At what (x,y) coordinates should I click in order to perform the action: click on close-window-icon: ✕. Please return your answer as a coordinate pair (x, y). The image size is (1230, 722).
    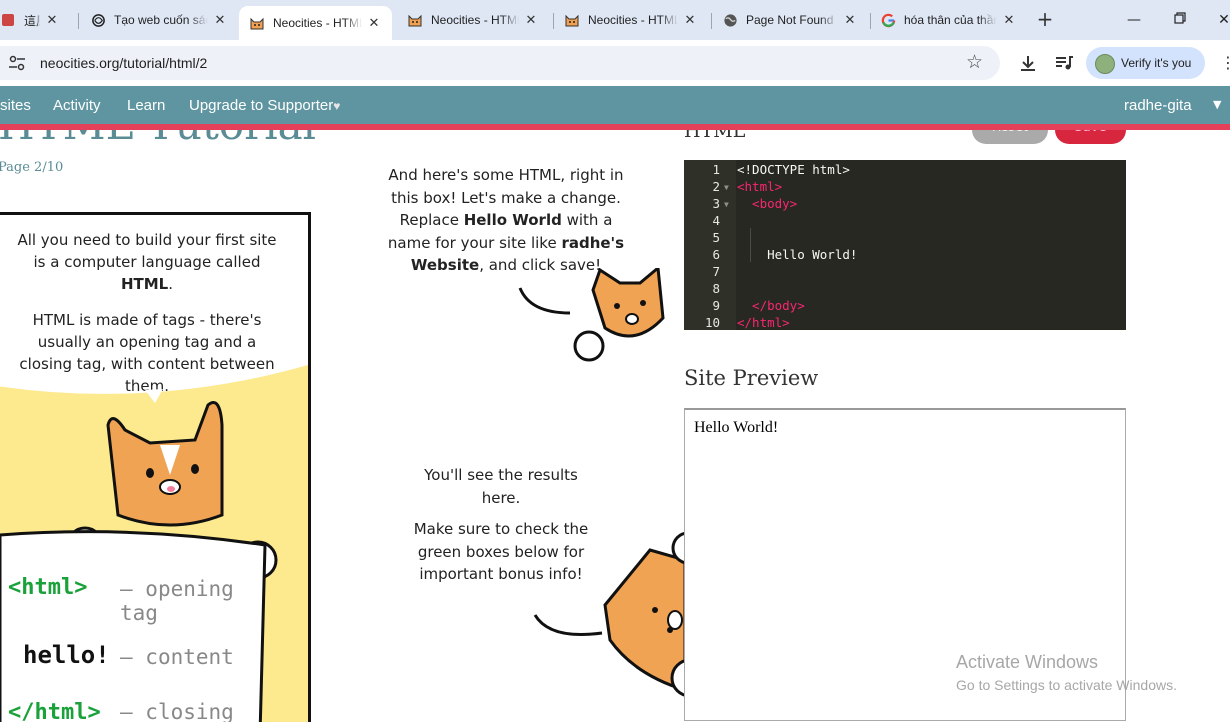
    Looking at the image, I should click on (1221, 20).